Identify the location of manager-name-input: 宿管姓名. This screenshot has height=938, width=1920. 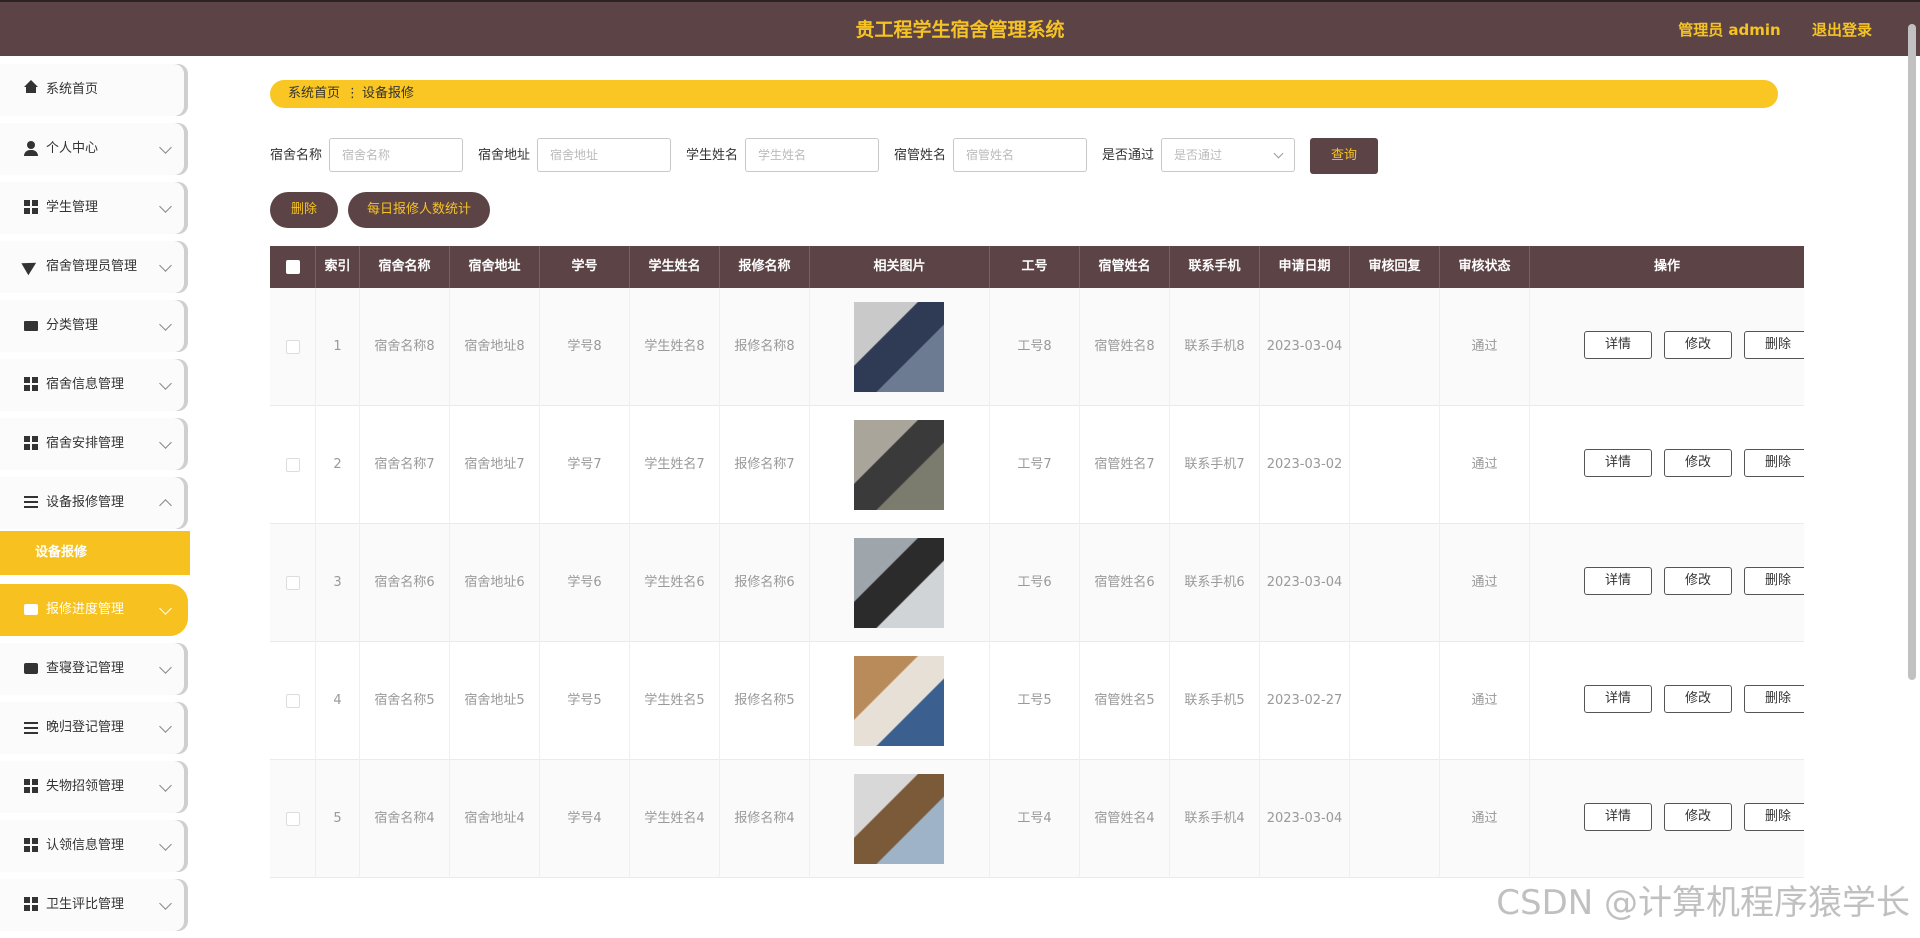
(1020, 155).